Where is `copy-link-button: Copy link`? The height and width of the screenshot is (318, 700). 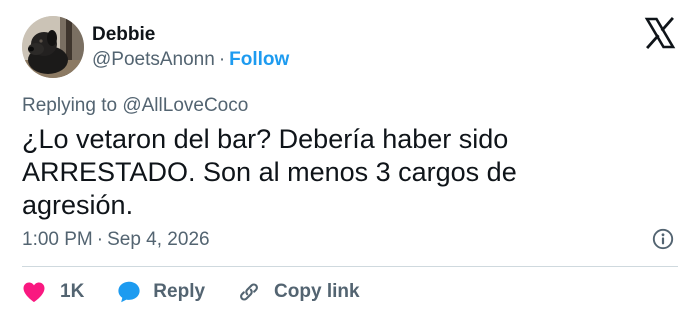
copy-link-button: Copy link is located at coordinates (298, 292).